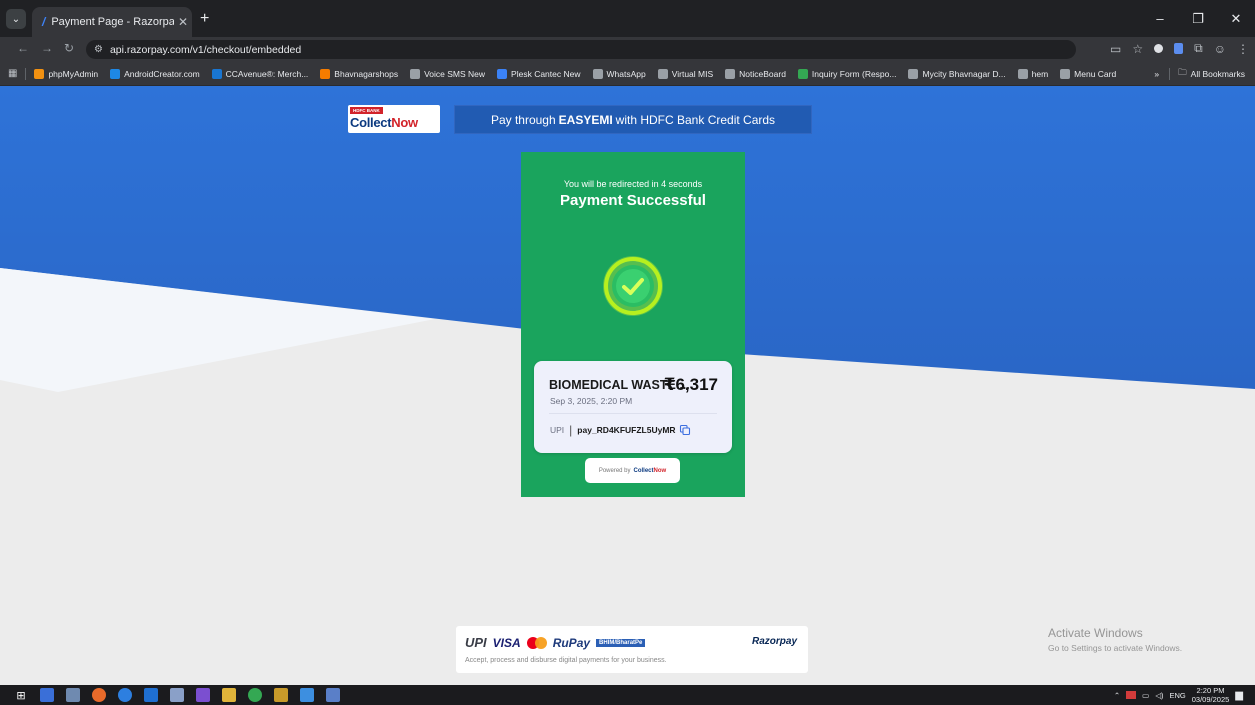  What do you see at coordinates (98, 49) in the screenshot?
I see `site-info-icon: ⚙` at bounding box center [98, 49].